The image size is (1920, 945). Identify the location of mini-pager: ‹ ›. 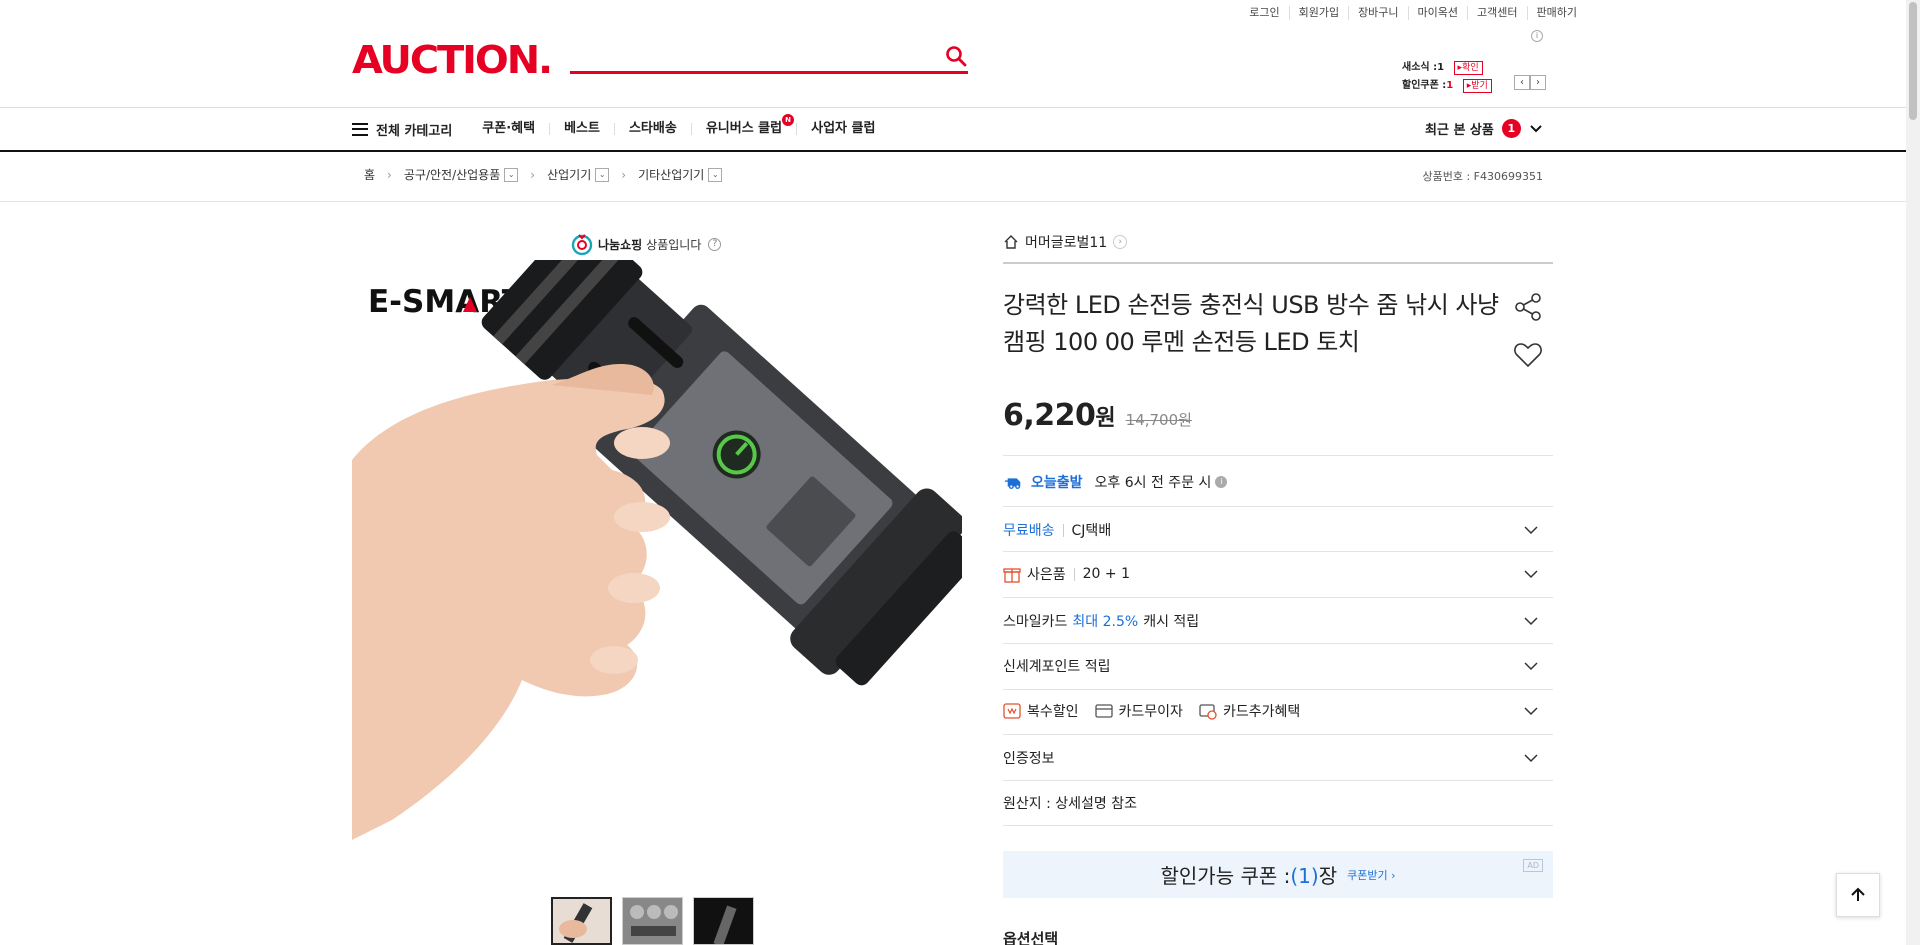
(1530, 82).